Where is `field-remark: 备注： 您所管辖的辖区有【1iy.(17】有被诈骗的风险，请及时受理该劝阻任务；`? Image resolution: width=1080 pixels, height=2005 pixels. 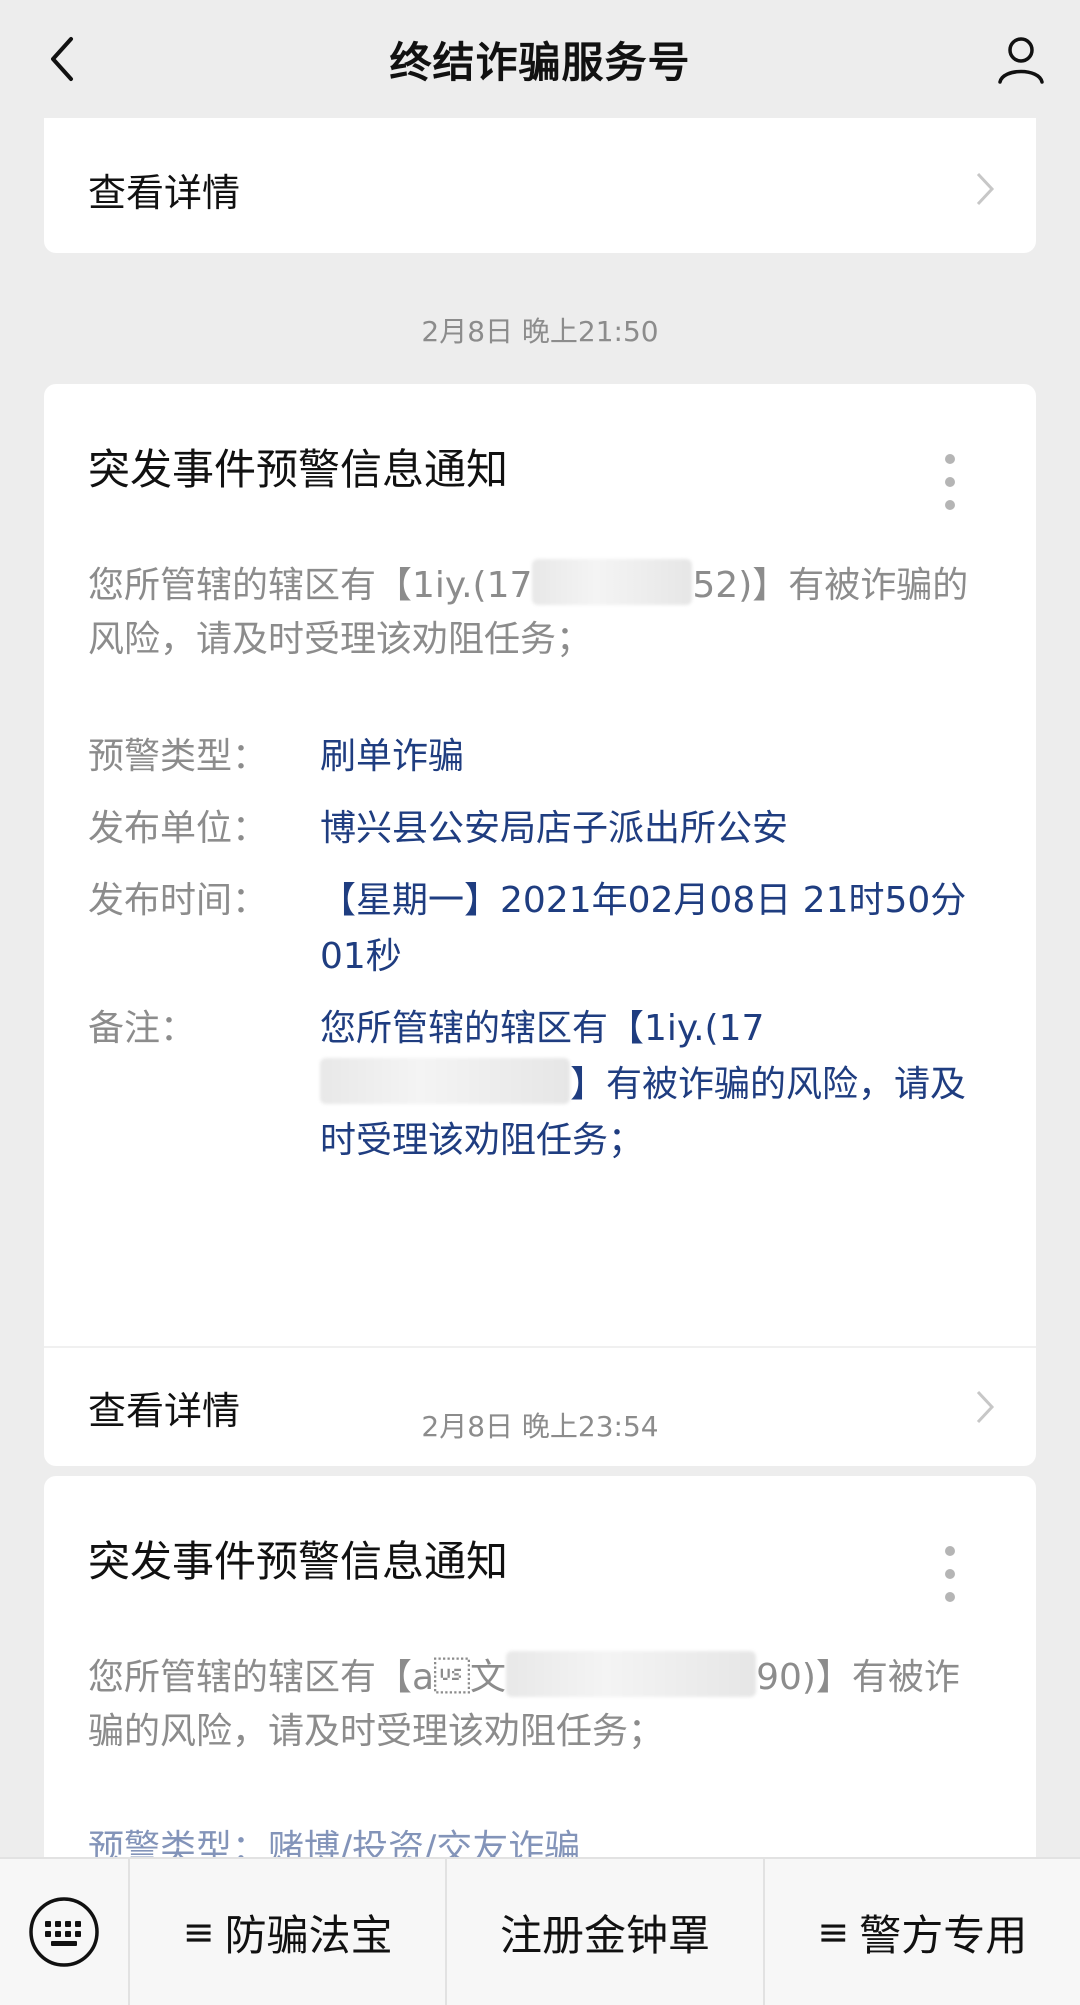
field-remark: 备注： 您所管辖的辖区有【1iy.(17】有被诈骗的风险，请及时受理该劝阻任务； is located at coordinates (527, 1084).